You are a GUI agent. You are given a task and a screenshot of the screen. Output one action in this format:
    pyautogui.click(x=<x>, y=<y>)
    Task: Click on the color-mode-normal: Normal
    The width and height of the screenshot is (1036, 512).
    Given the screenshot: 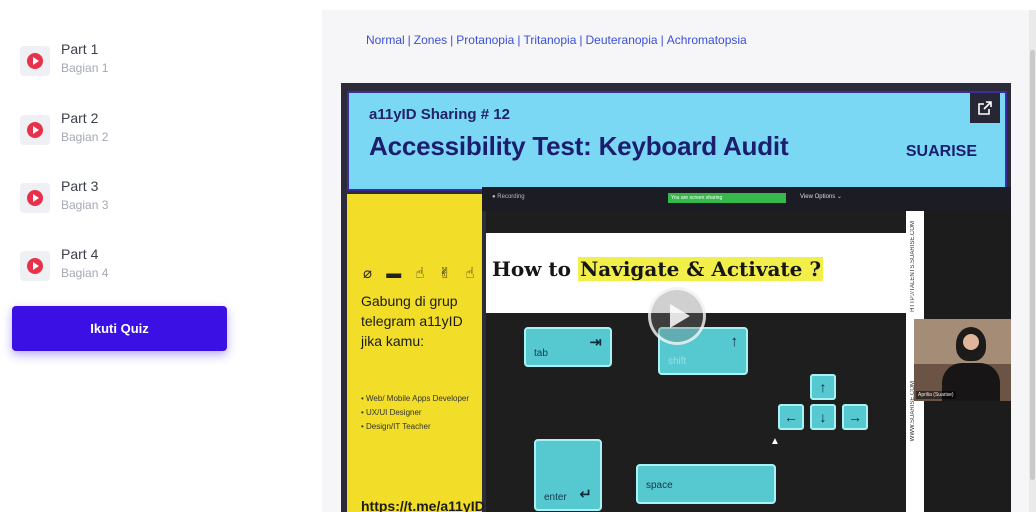 What is the action you would take?
    pyautogui.click(x=385, y=40)
    